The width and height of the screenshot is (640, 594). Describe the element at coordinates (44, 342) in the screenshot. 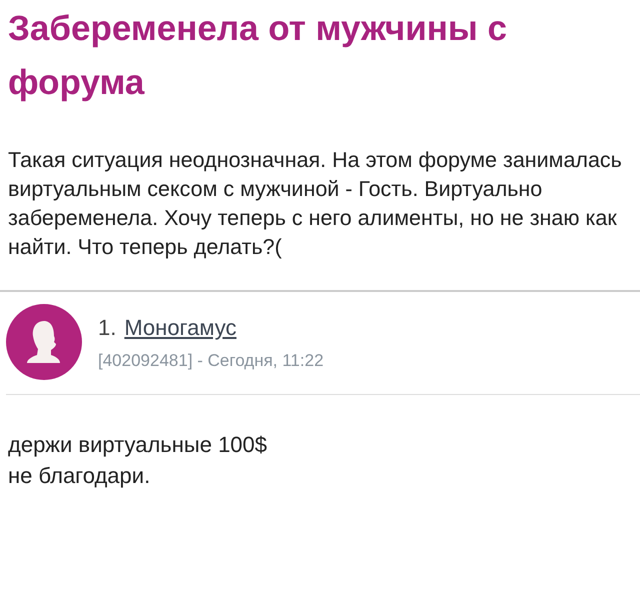

I see `avatar-icon` at that location.